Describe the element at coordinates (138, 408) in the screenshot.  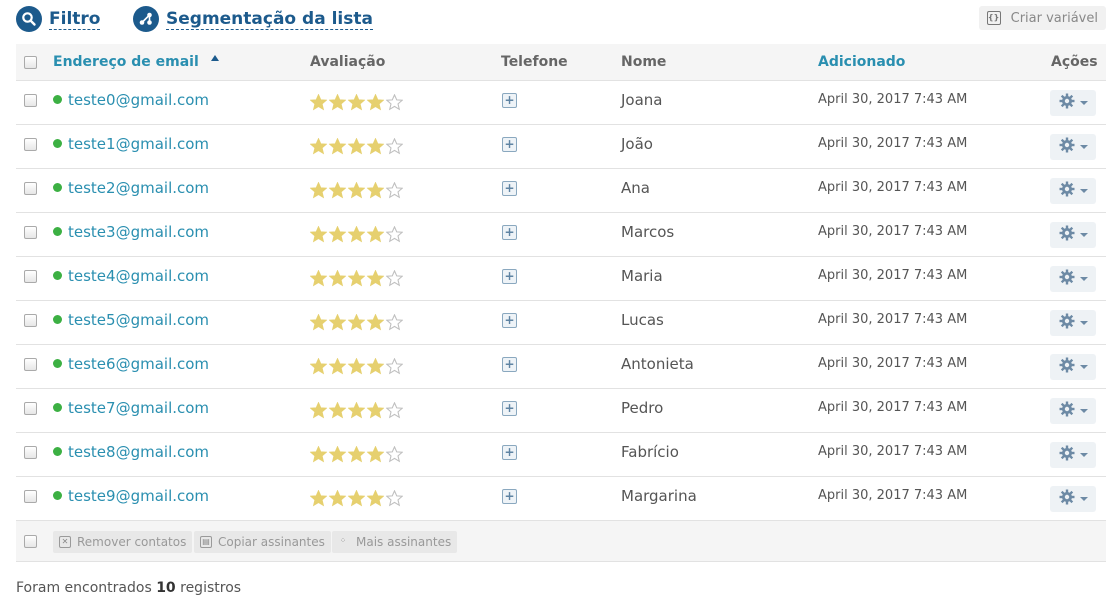
I see `email-link: teste7@gmail.com` at that location.